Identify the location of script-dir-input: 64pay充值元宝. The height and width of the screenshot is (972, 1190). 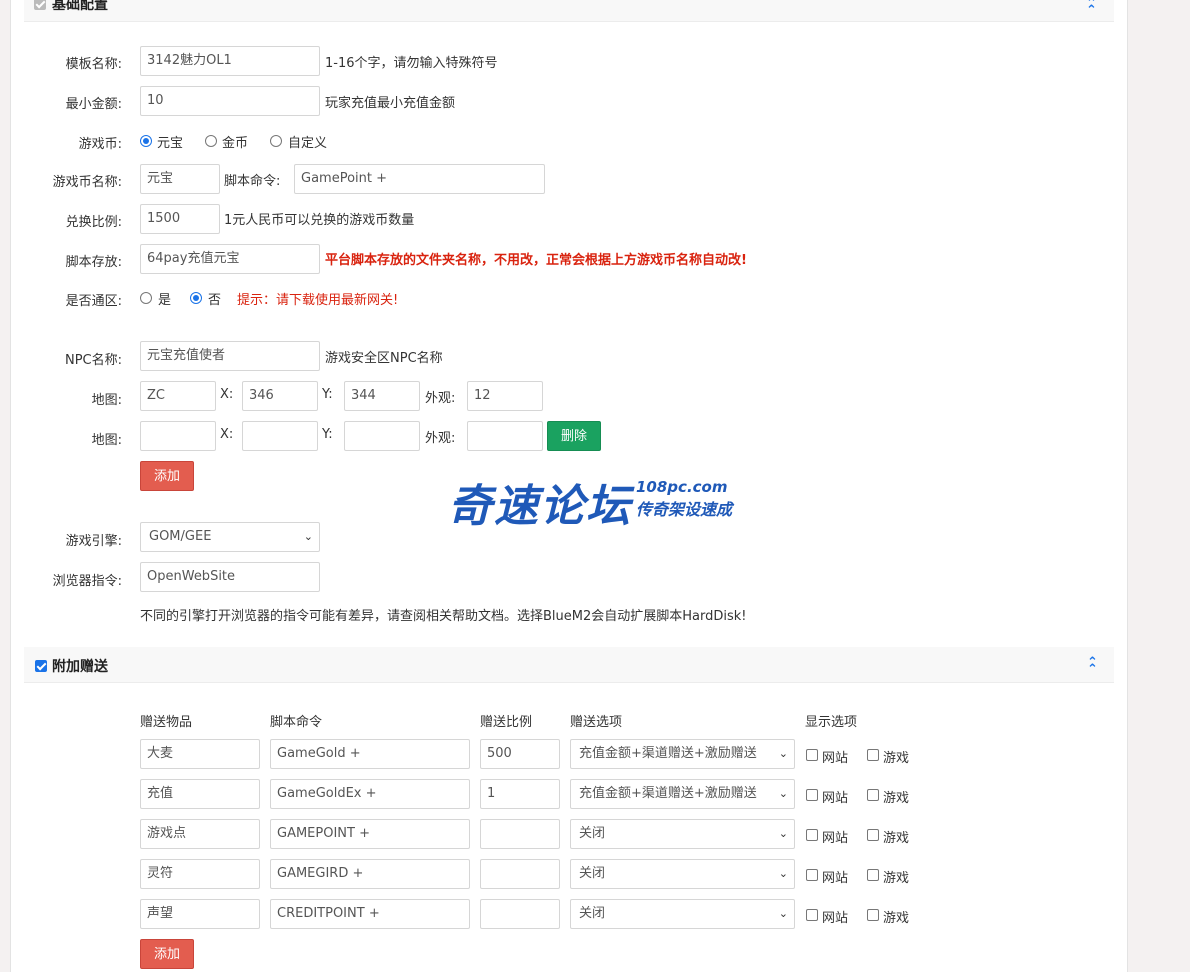
(230, 259).